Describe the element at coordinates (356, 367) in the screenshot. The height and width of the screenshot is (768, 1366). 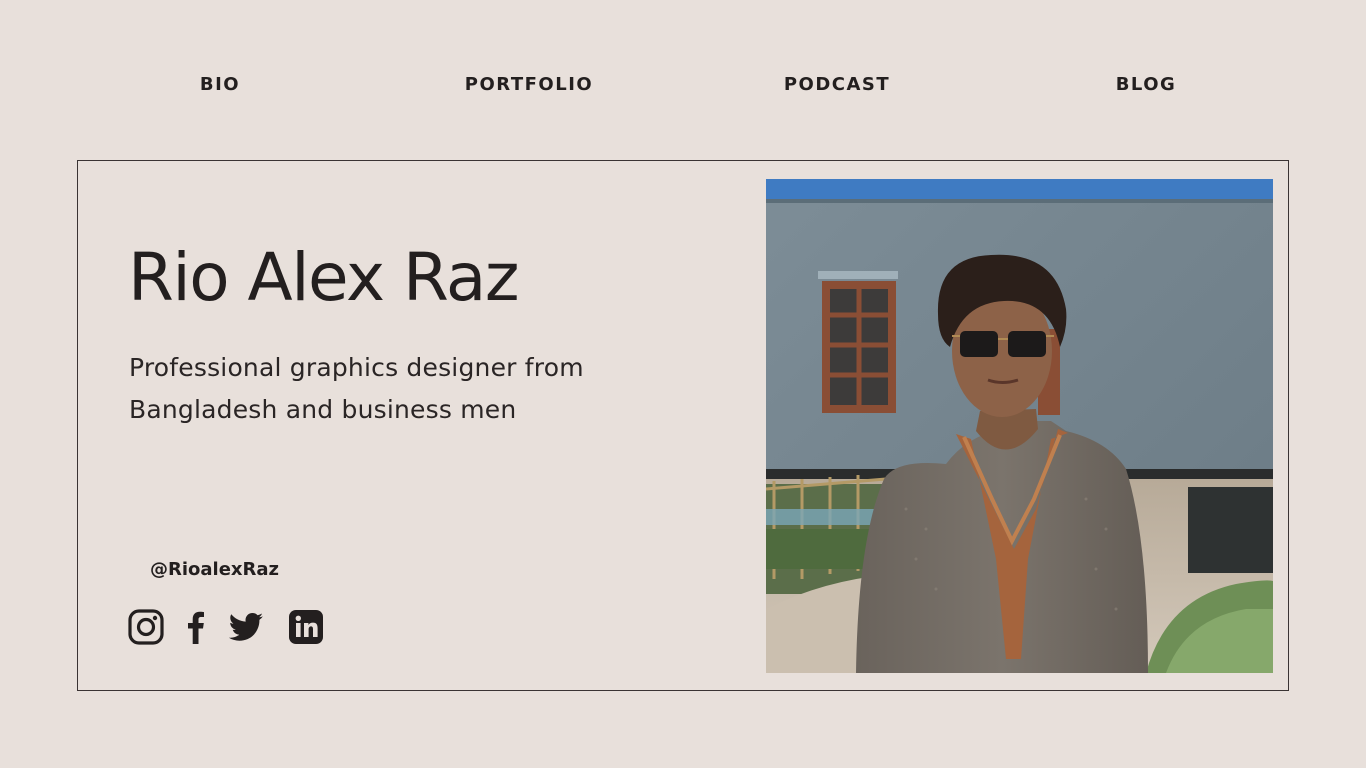
I see `tagline-line-1: Professional graphics designer from` at that location.